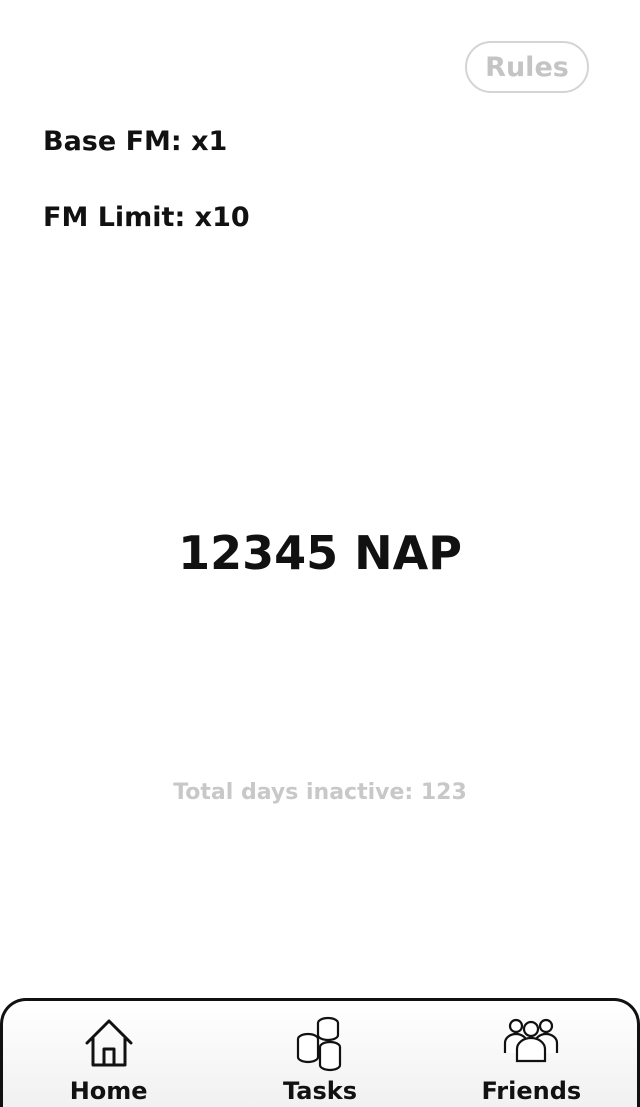 The image size is (640, 1107). I want to click on friends-icon, so click(531, 1040).